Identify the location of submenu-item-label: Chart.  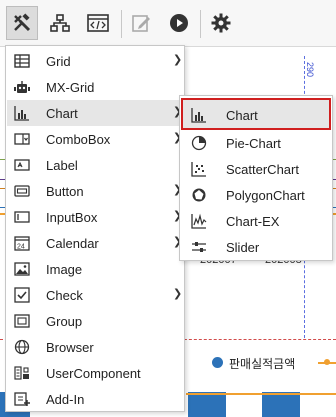
(242, 115).